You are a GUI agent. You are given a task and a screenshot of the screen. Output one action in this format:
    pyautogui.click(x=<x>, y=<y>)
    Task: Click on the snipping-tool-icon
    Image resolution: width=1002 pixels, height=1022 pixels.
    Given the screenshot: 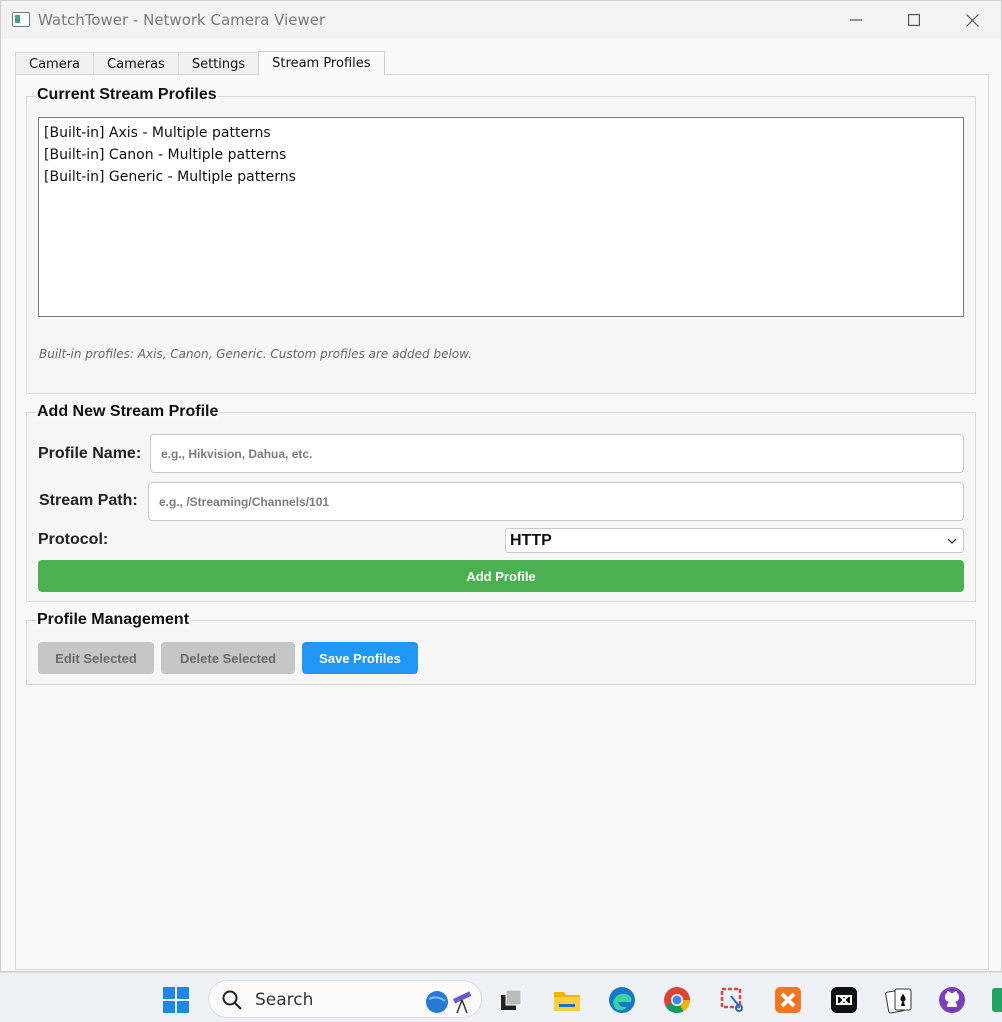 What is the action you would take?
    pyautogui.click(x=733, y=1000)
    